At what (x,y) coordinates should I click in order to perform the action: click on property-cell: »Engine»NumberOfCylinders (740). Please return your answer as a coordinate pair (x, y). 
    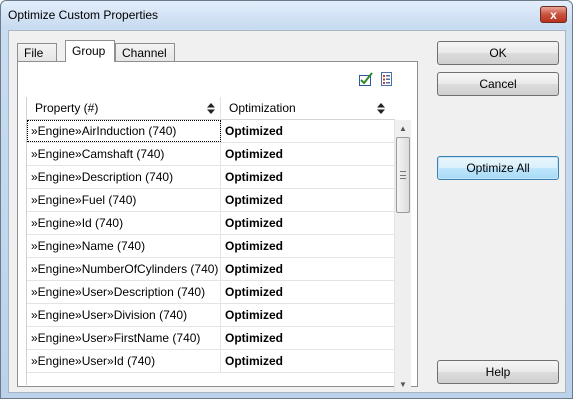
    Looking at the image, I should click on (124, 269).